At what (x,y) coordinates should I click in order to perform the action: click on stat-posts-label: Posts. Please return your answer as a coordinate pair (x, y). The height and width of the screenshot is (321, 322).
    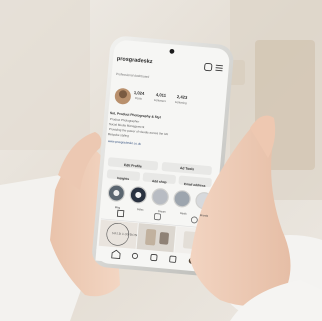
    Looking at the image, I should click on (138, 98).